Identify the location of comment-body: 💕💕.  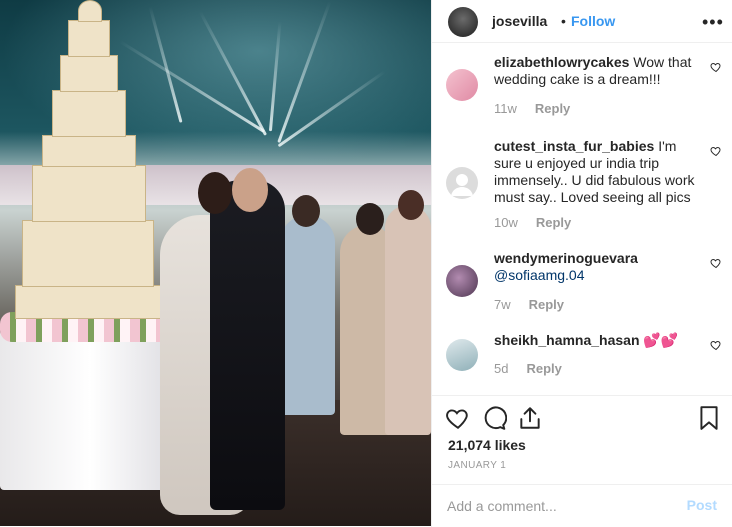
(661, 340).